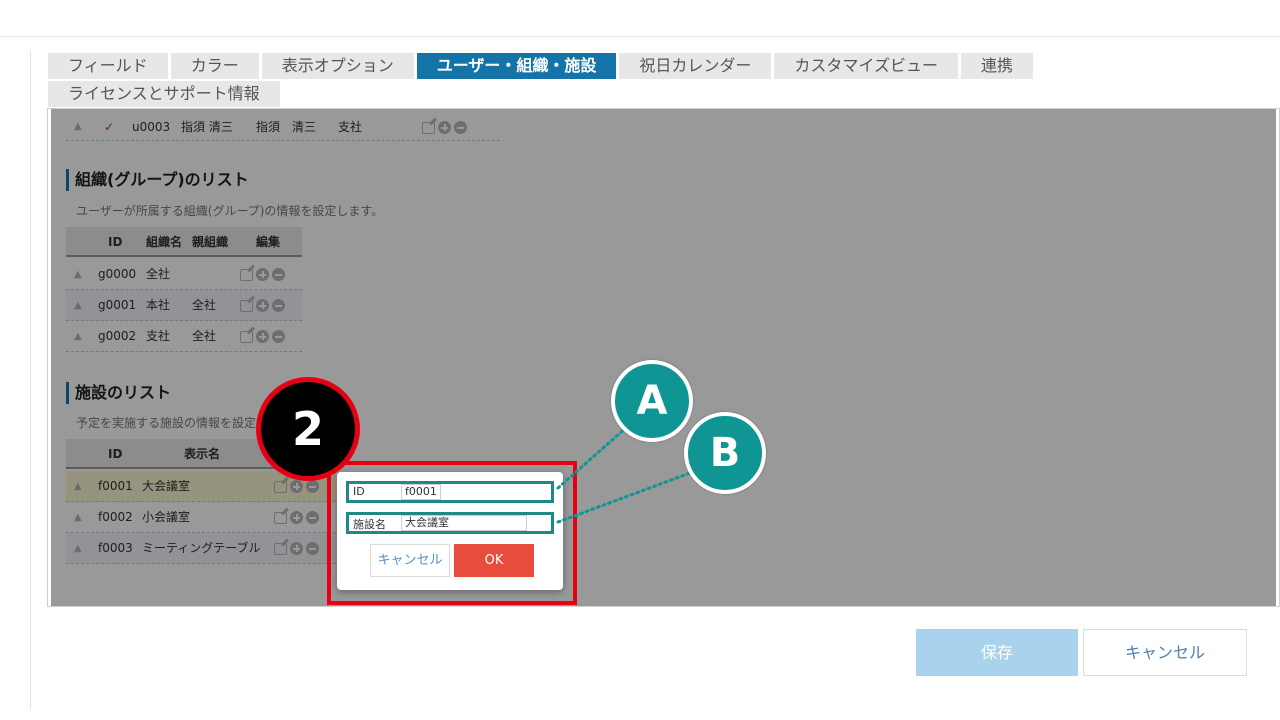 Image resolution: width=1280 pixels, height=720 pixels. I want to click on header-divider, so click(640, 36).